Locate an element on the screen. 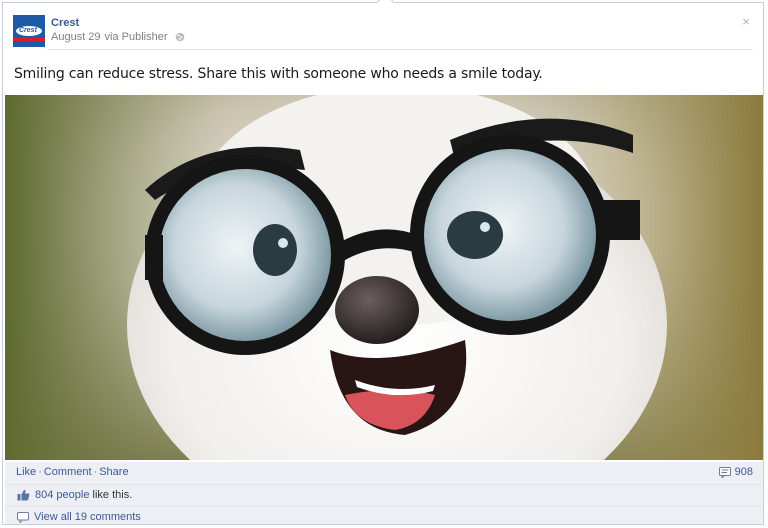 The image size is (768, 528). thumbs-up-icon is located at coordinates (23, 495).